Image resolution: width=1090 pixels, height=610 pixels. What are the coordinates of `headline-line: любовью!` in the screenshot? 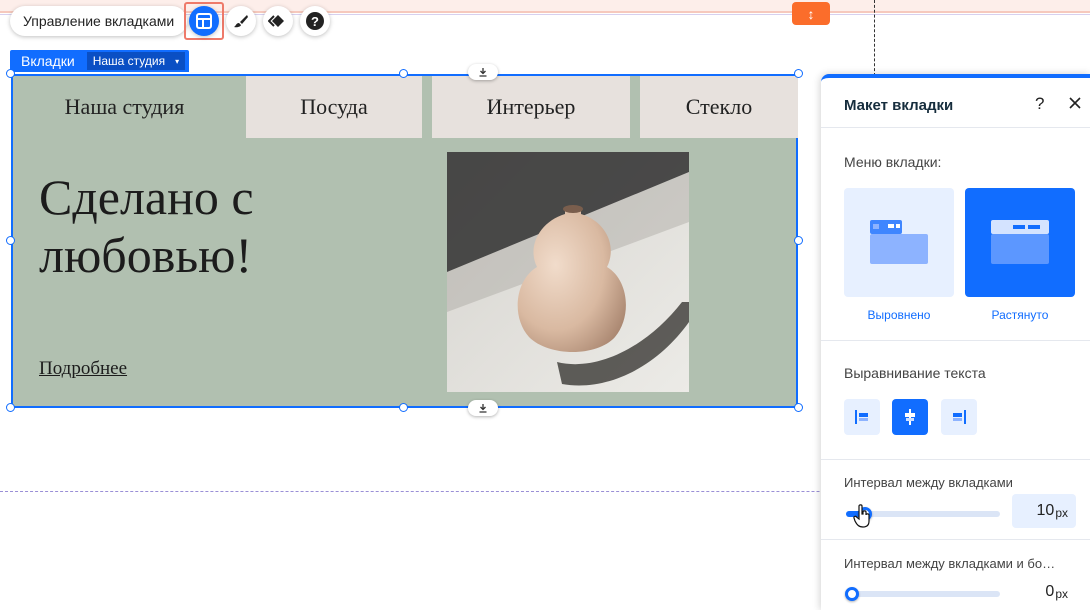 It's located at (146, 255).